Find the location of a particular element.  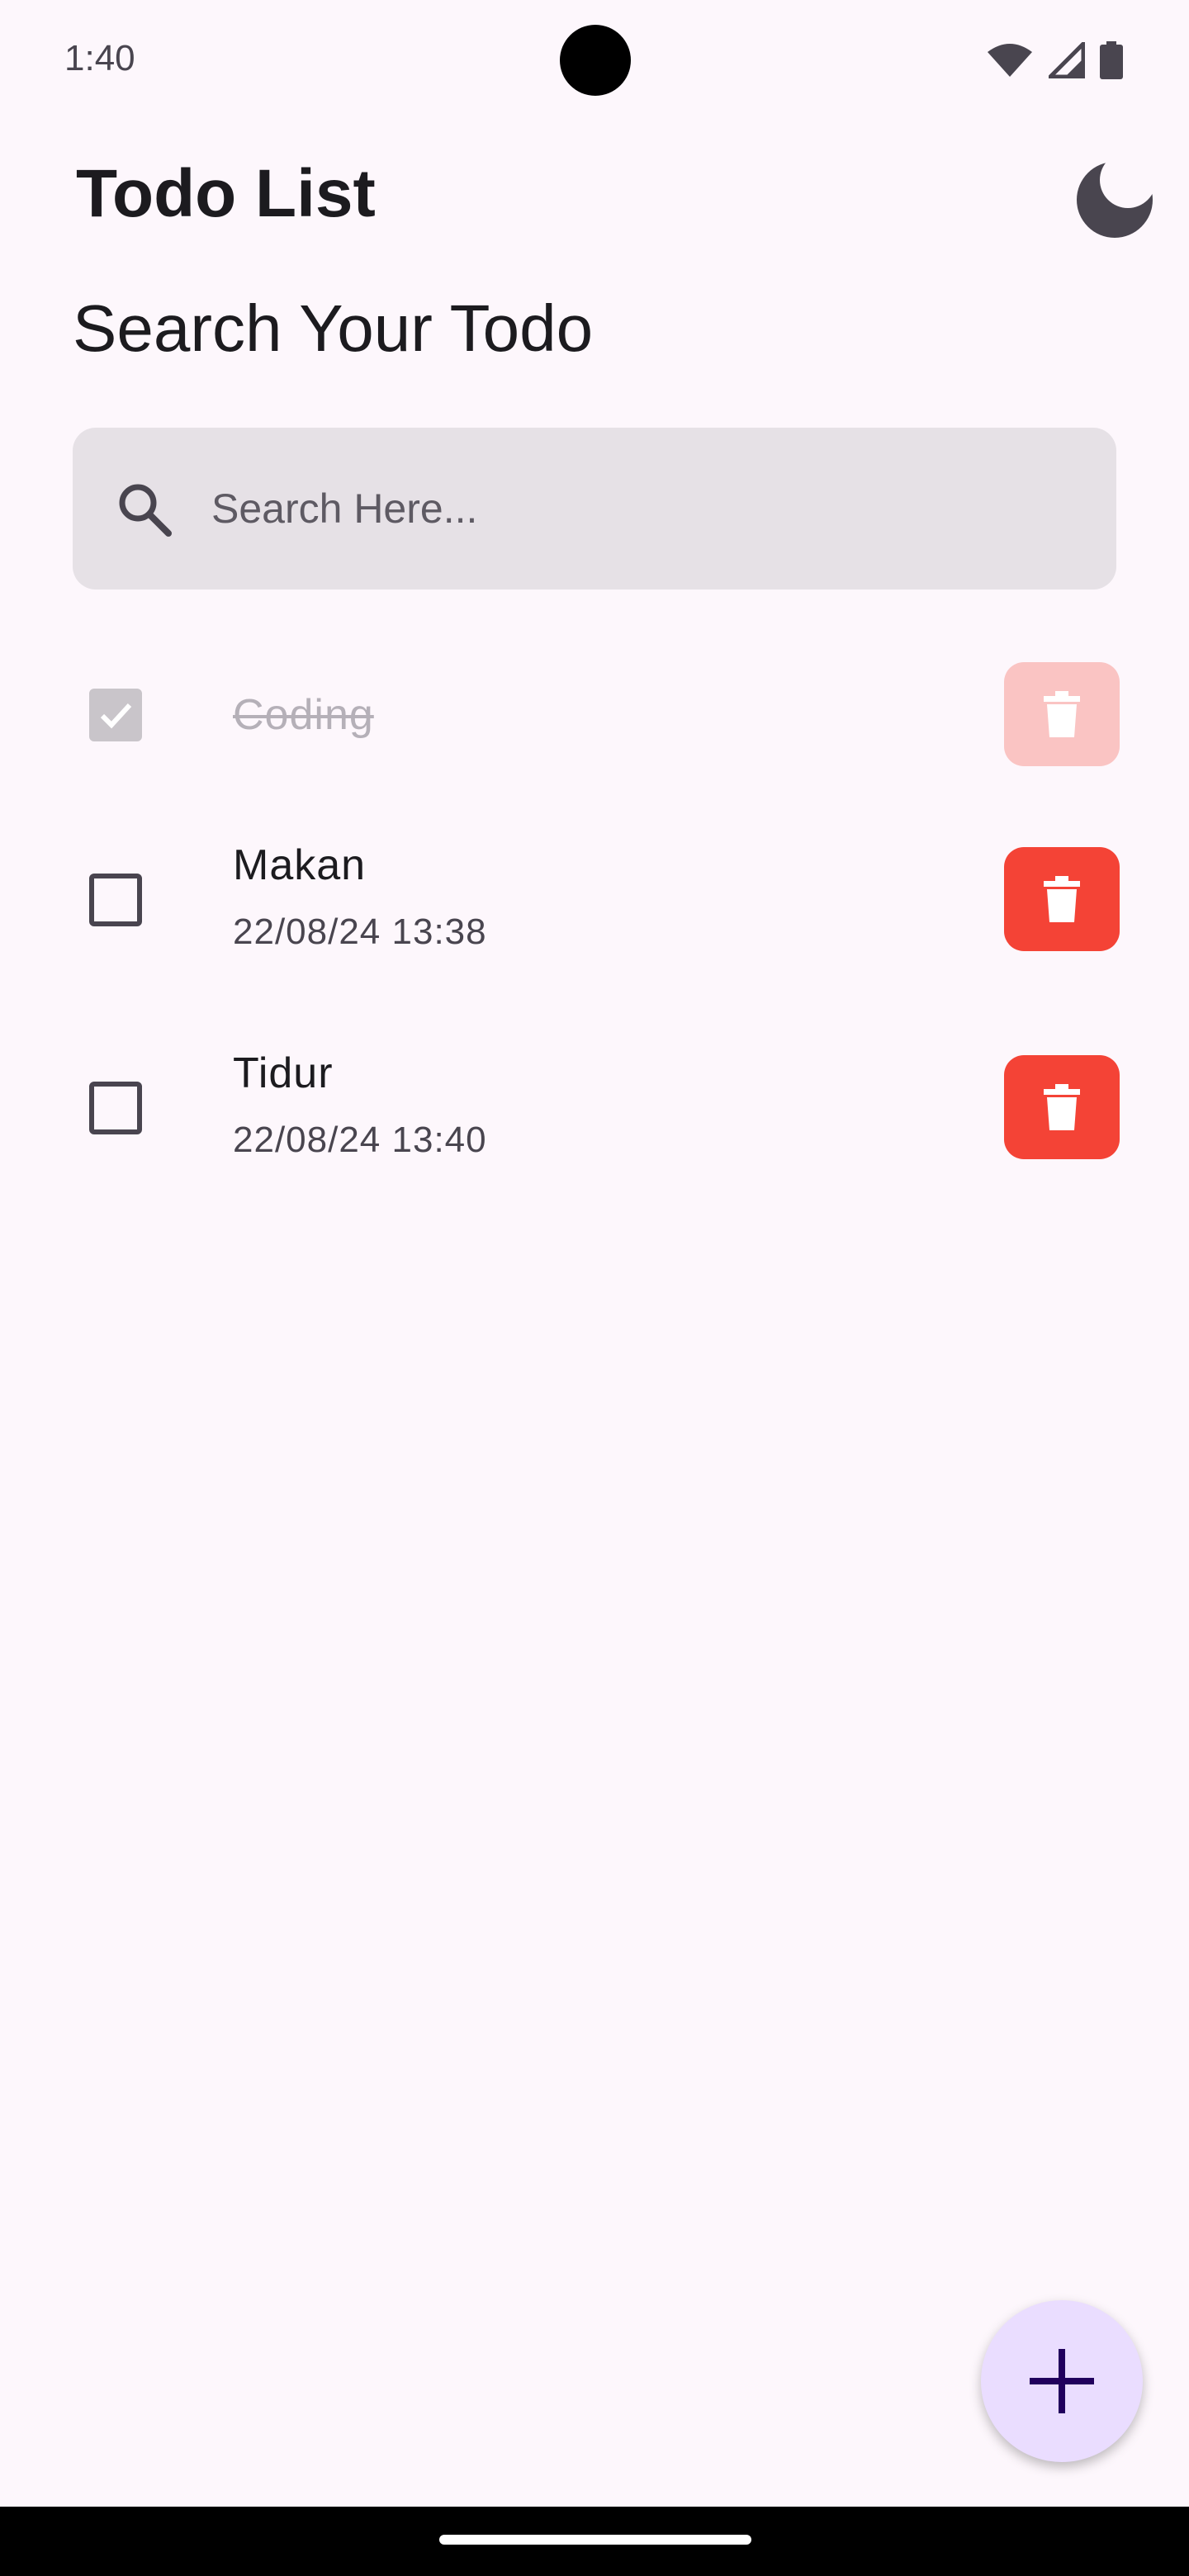

todo-item-makan: Makan 22/08/24 13:38 is located at coordinates (594, 900).